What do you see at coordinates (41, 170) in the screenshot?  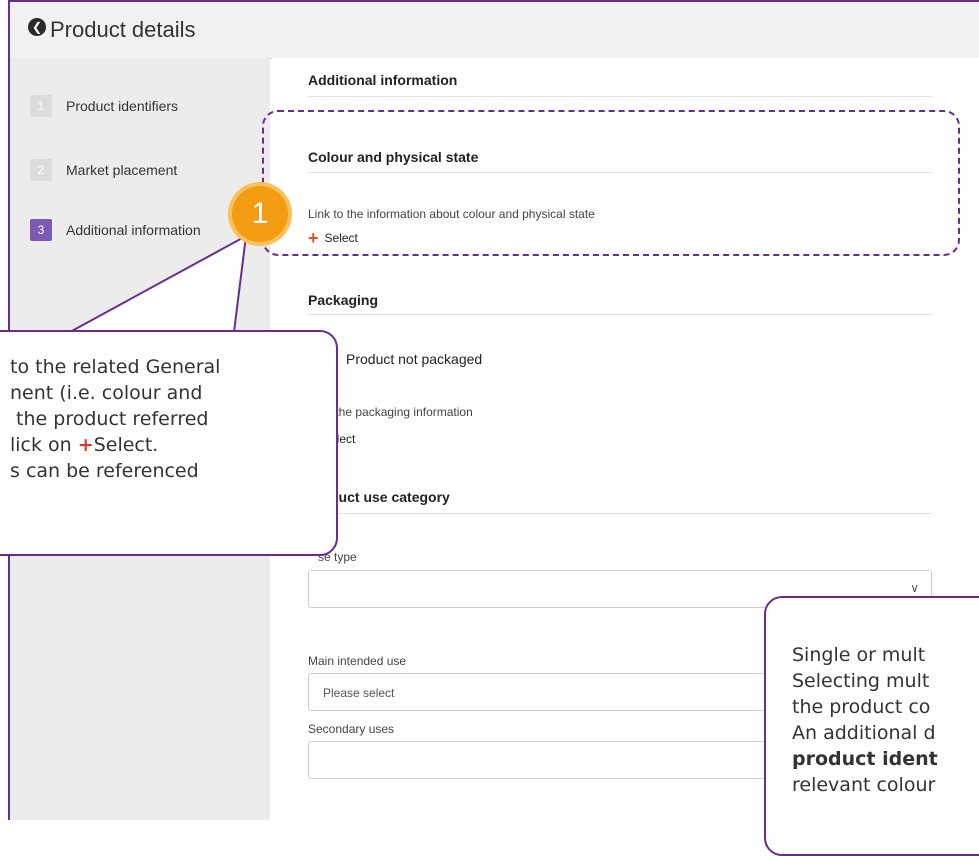 I see `step-number: 2` at bounding box center [41, 170].